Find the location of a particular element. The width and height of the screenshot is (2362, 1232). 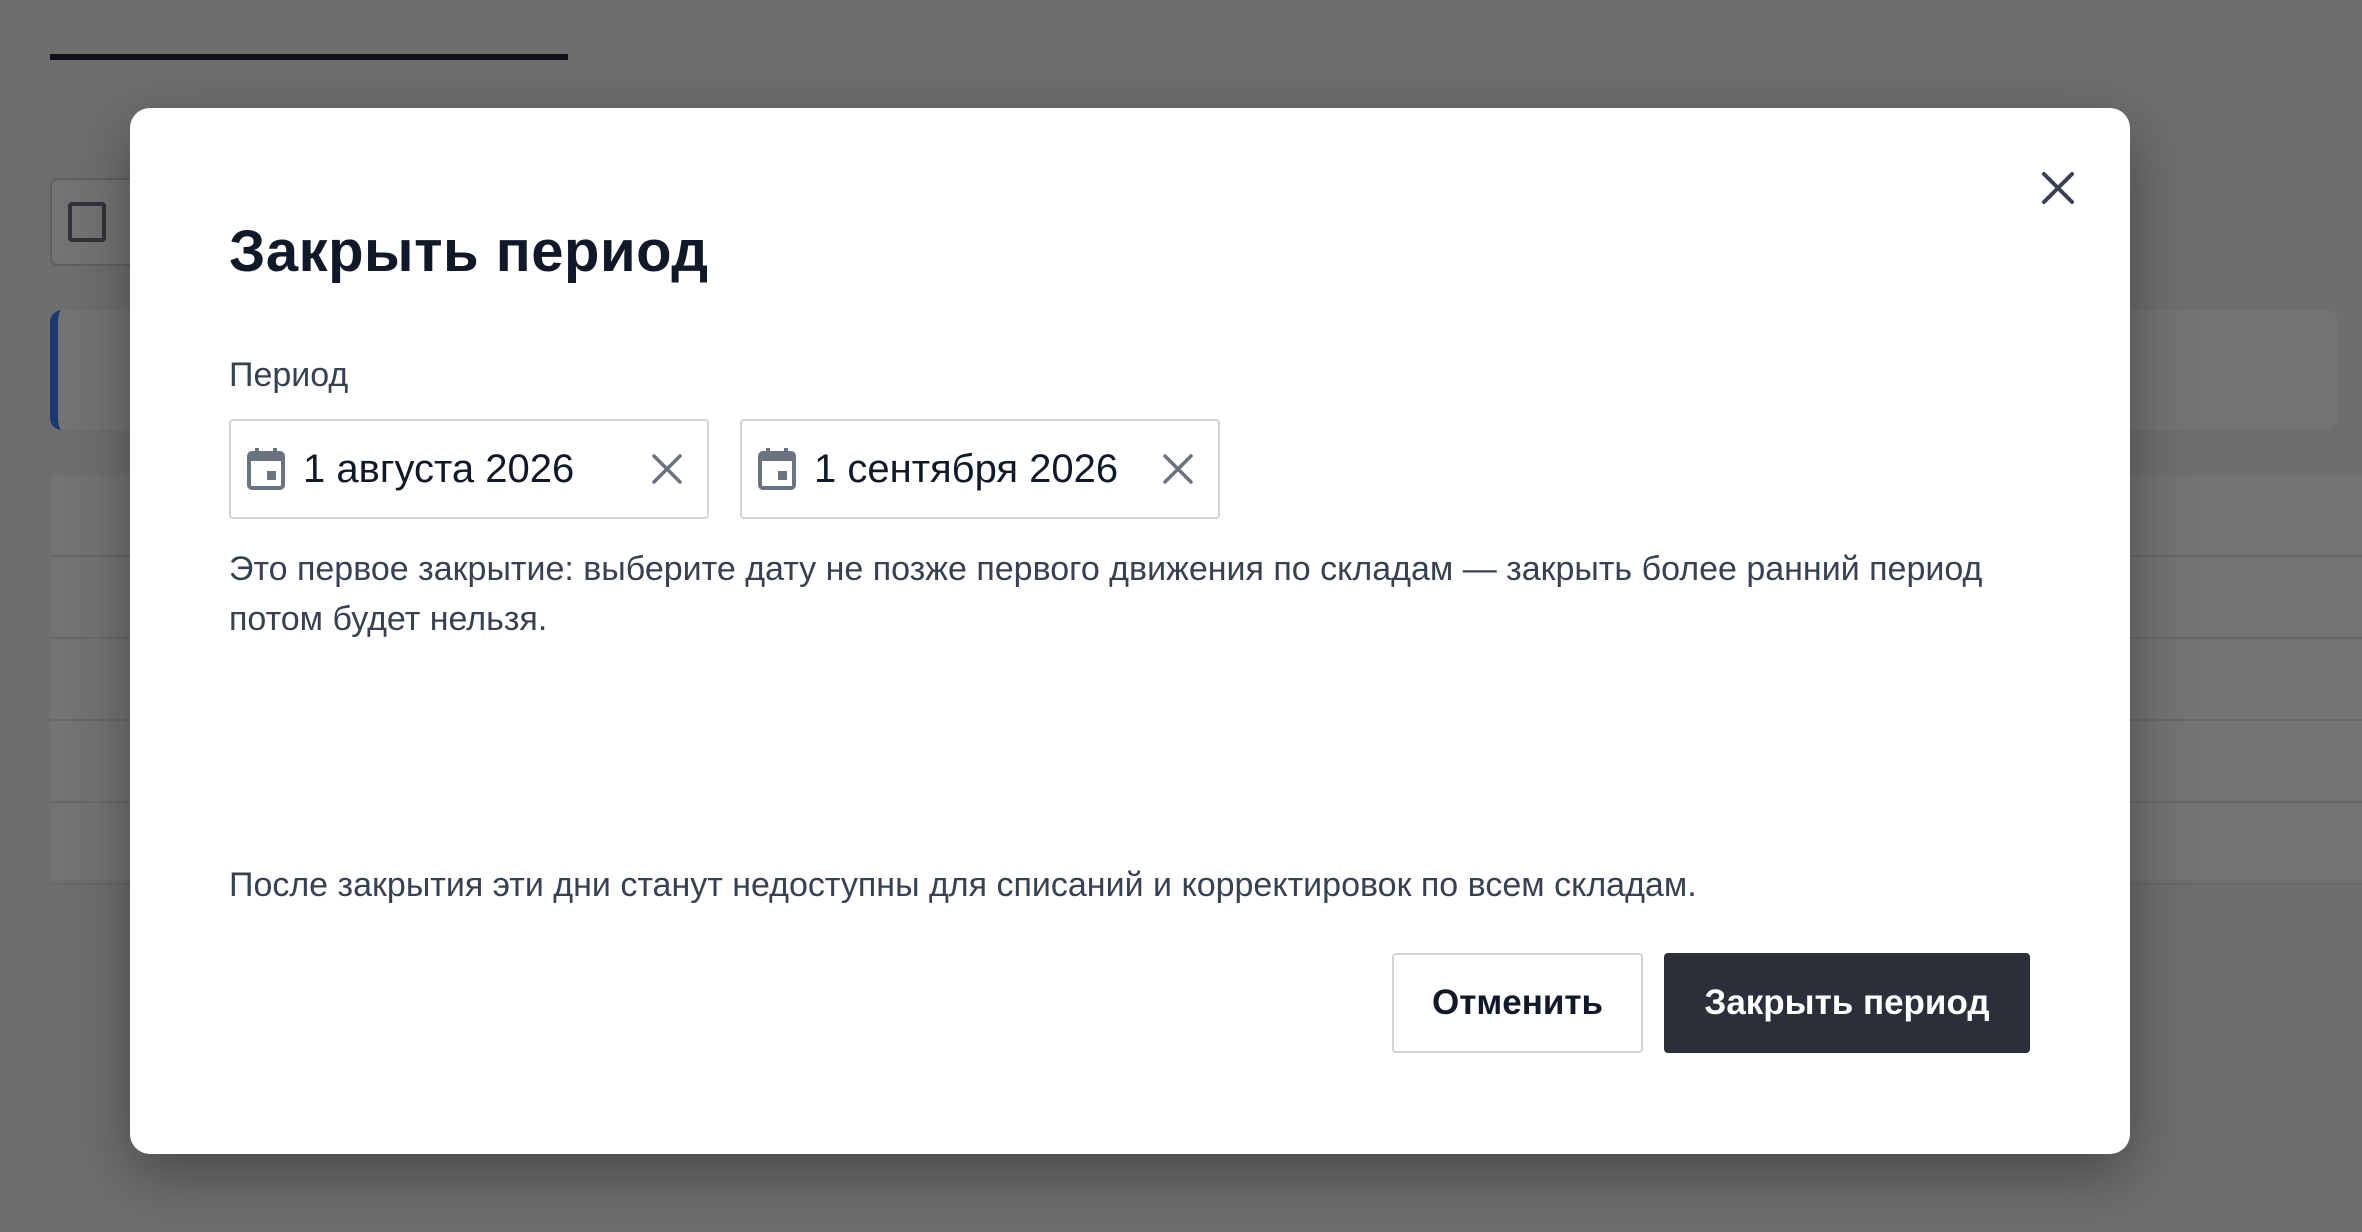

cancel-button: Отменить is located at coordinates (1517, 1003).